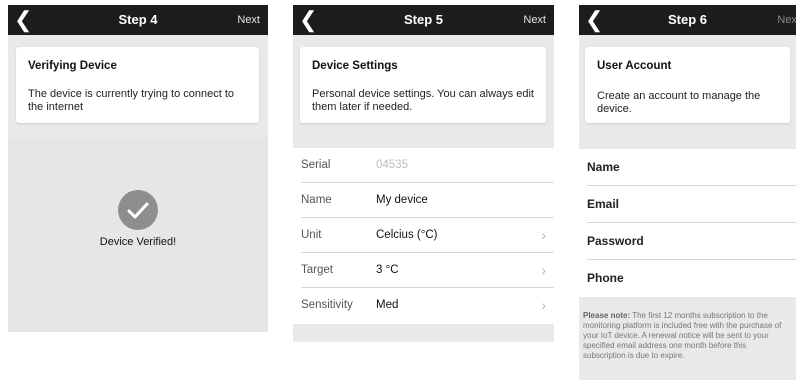  I want to click on field-label: Name, so click(603, 167).